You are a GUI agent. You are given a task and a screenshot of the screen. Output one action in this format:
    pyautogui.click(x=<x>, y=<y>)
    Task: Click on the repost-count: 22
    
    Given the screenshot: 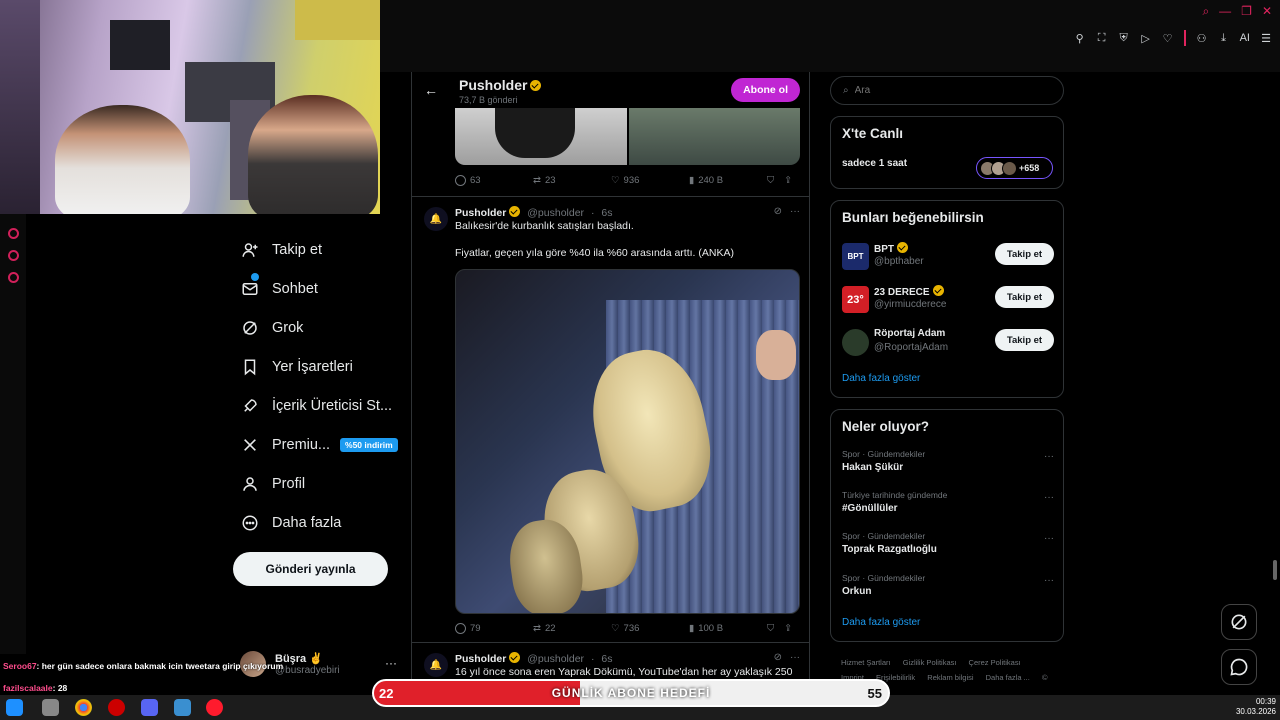 What is the action you would take?
    pyautogui.click(x=550, y=628)
    